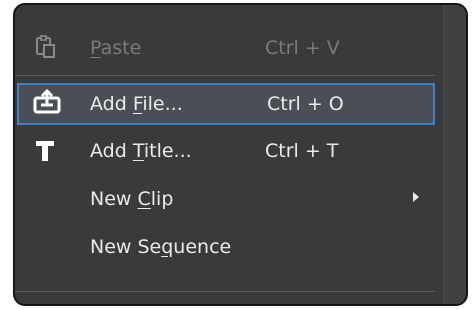 The image size is (474, 309). I want to click on menu-scrollbar, so click(454, 154).